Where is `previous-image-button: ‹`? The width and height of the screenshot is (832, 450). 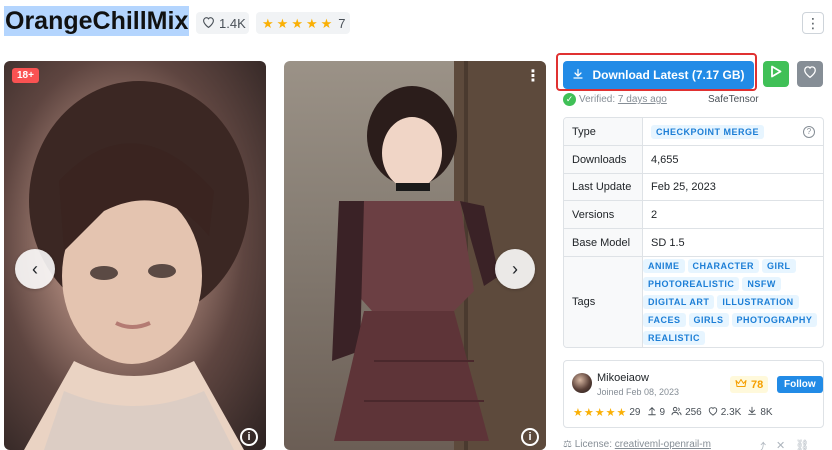 previous-image-button: ‹ is located at coordinates (35, 269).